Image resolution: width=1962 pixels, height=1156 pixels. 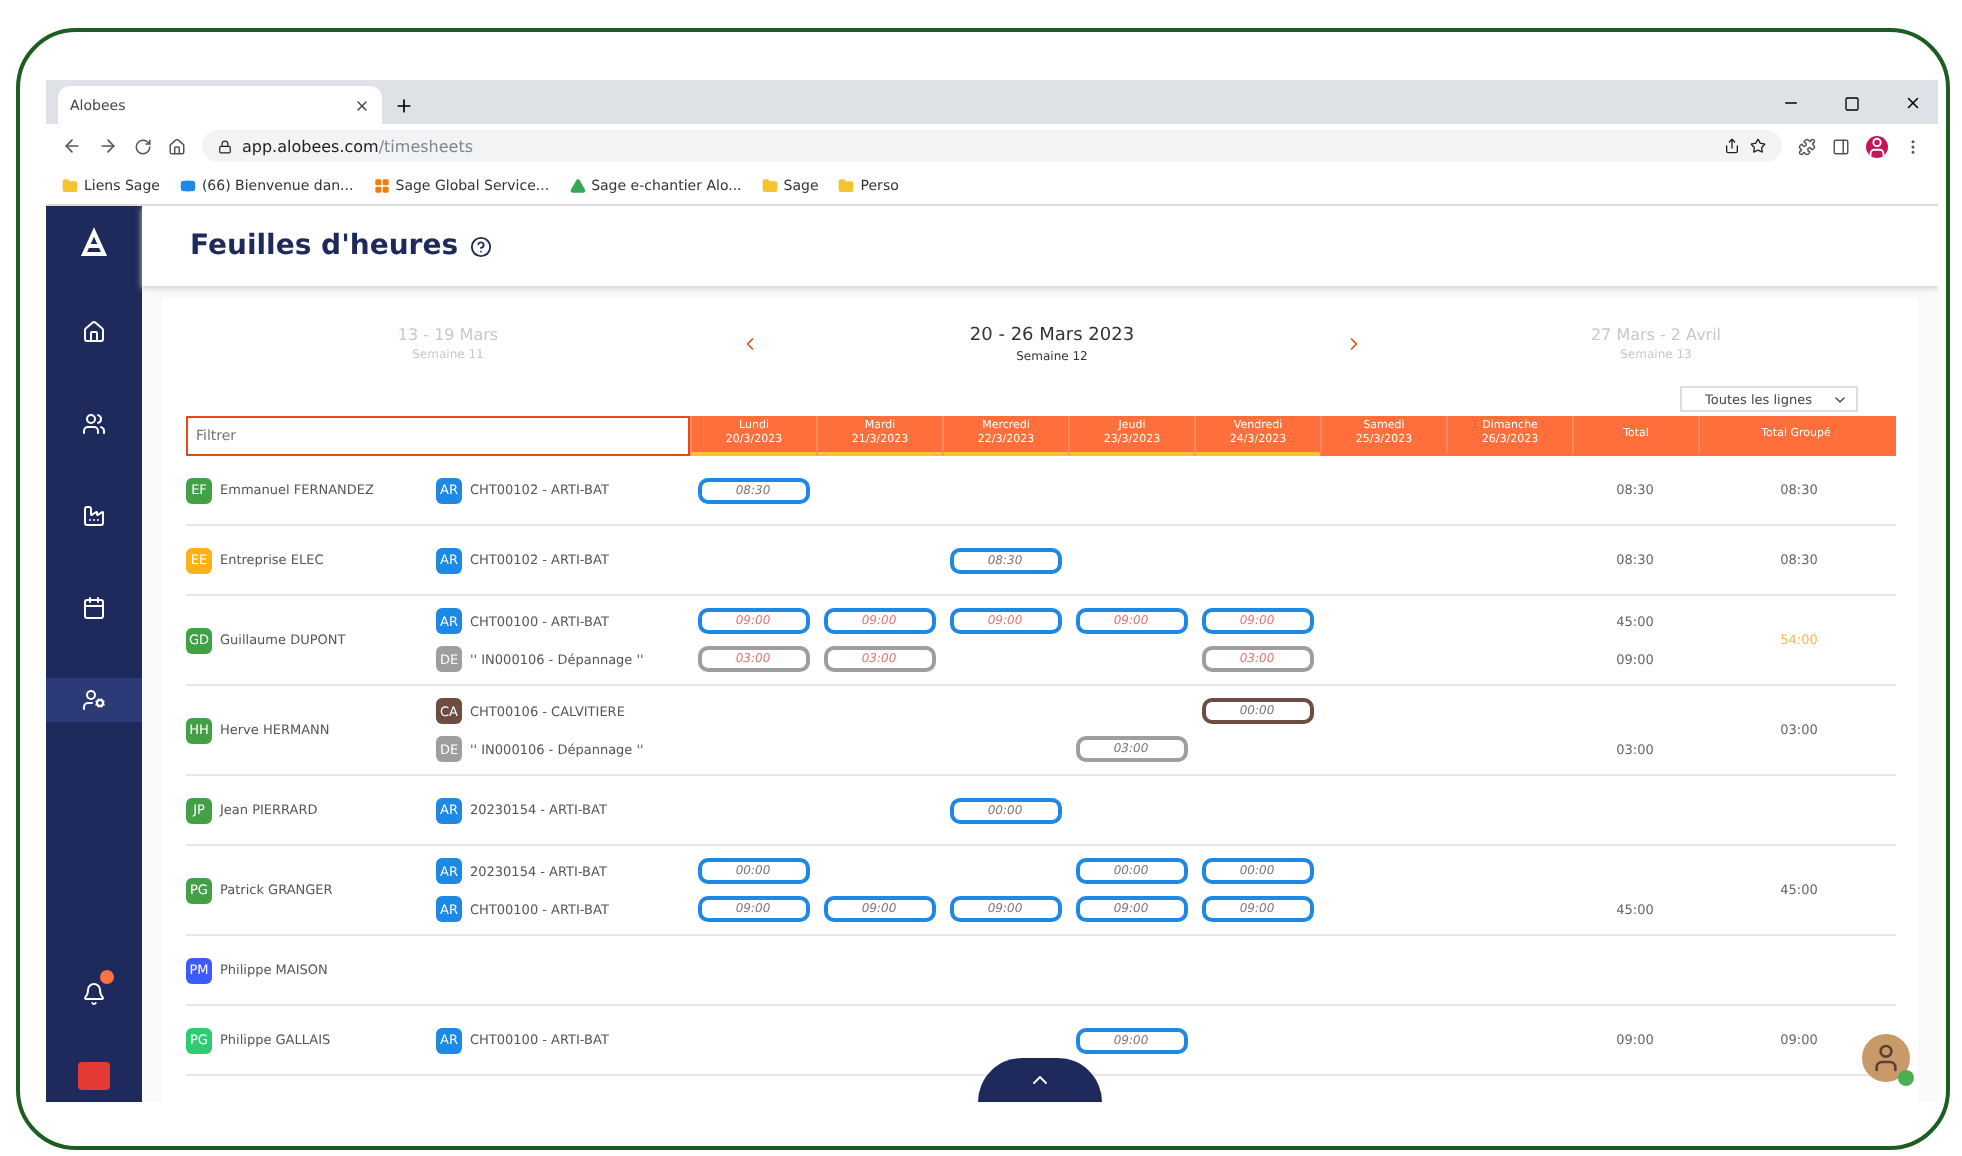 I want to click on reload-icon, so click(x=143, y=146).